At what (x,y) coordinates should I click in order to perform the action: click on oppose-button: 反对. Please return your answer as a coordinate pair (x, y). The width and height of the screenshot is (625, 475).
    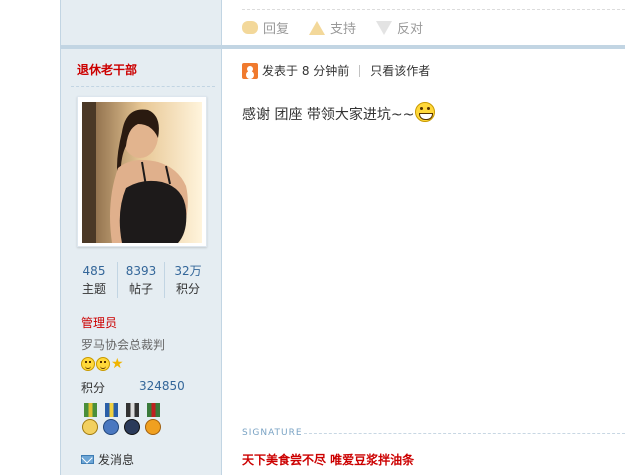
    Looking at the image, I should click on (399, 27).